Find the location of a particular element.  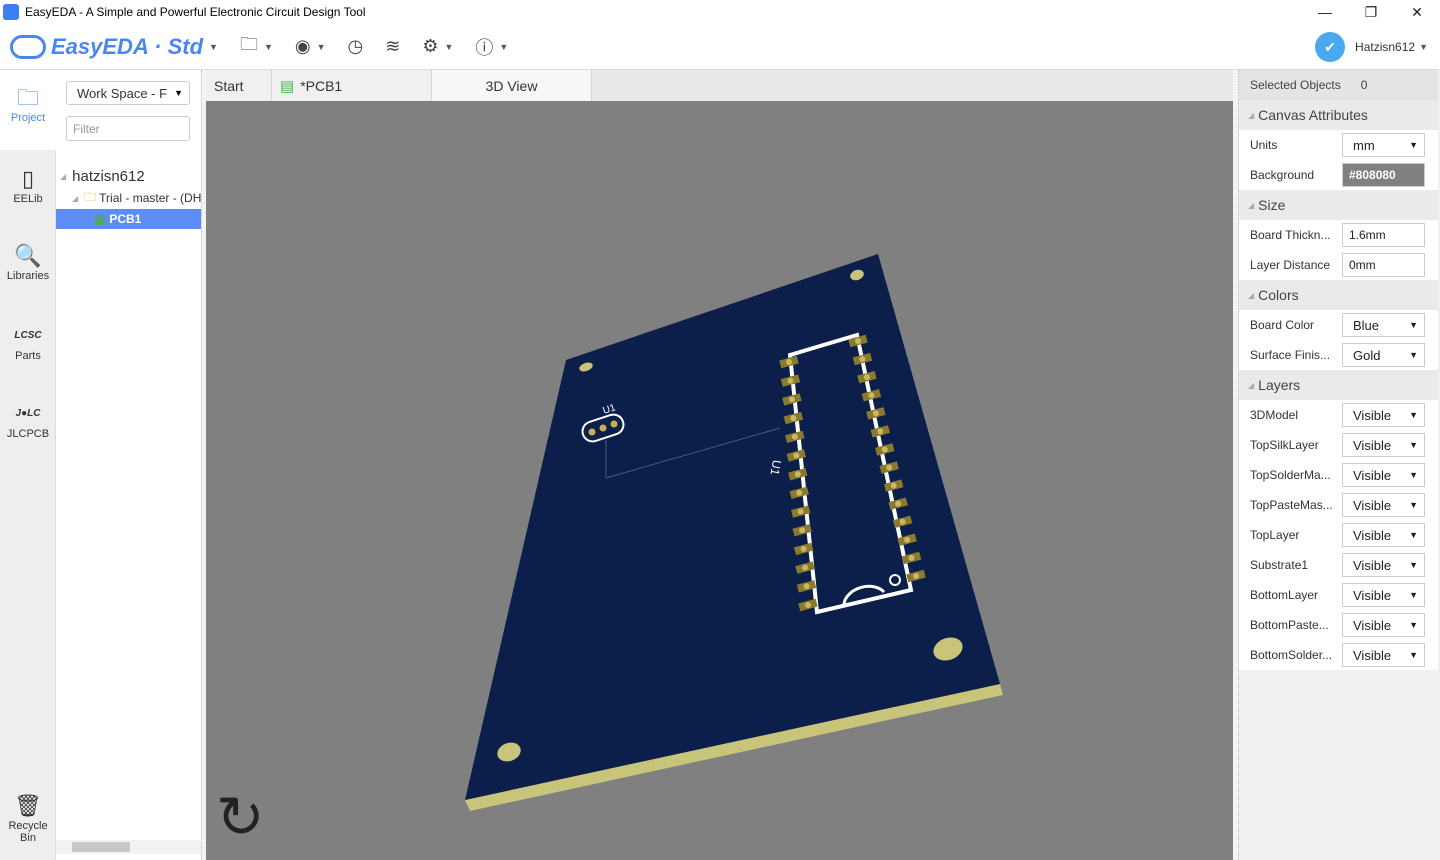

nav-recycle-bin: 🗑 Recycle Bin is located at coordinates (28, 818).